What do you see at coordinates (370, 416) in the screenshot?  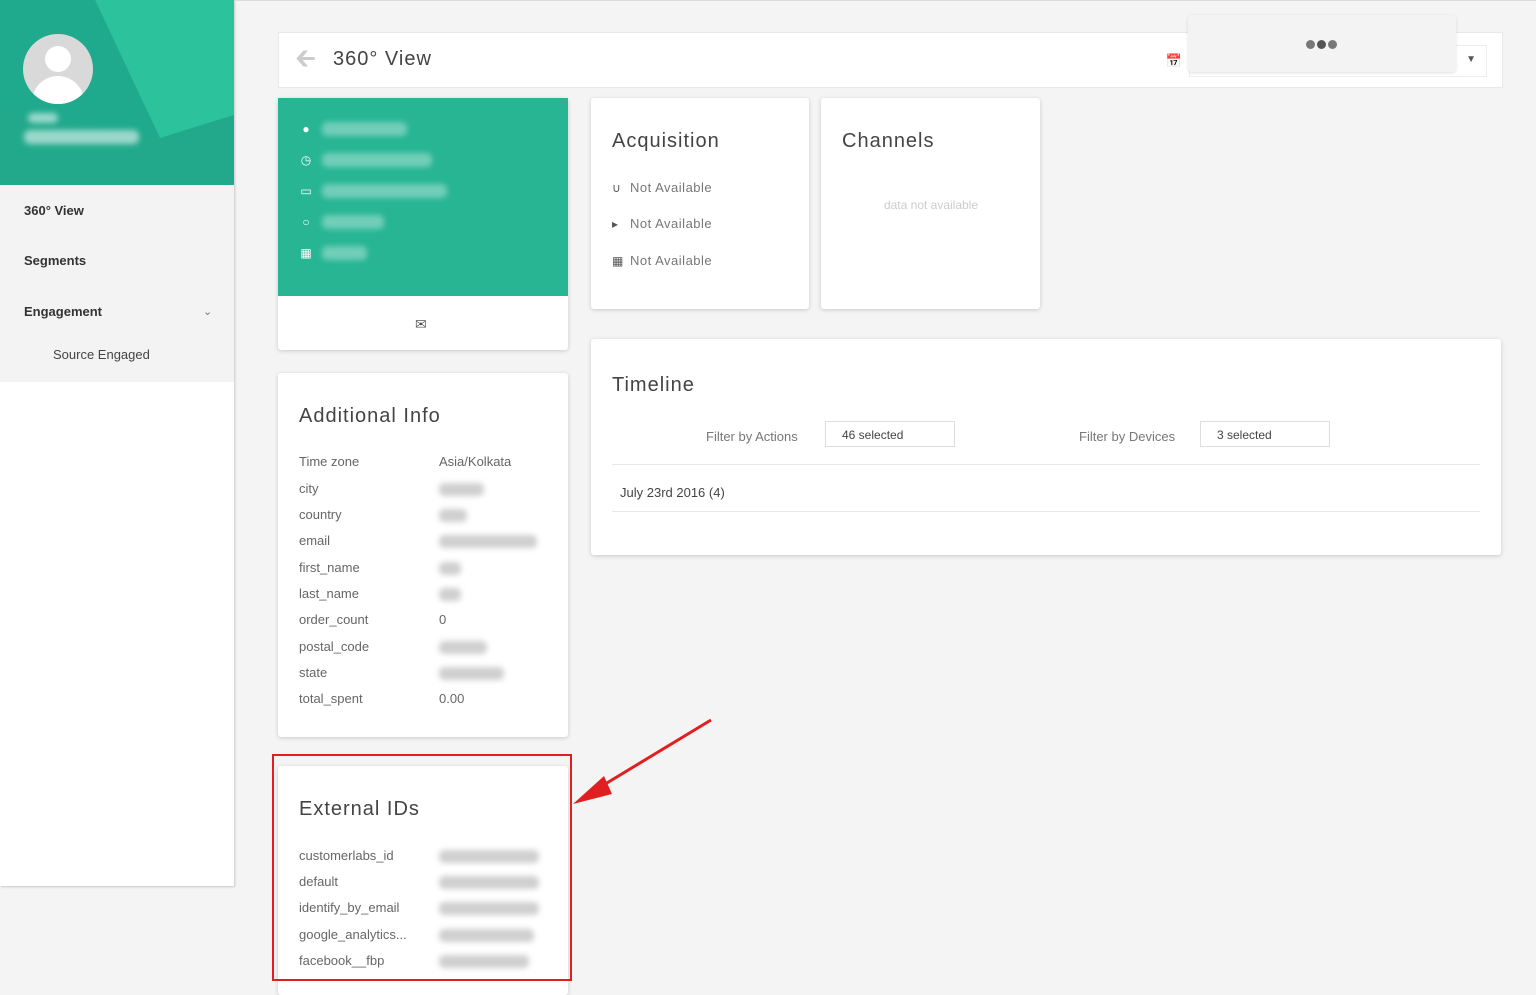 I see `additional-info-title: Additional Info` at bounding box center [370, 416].